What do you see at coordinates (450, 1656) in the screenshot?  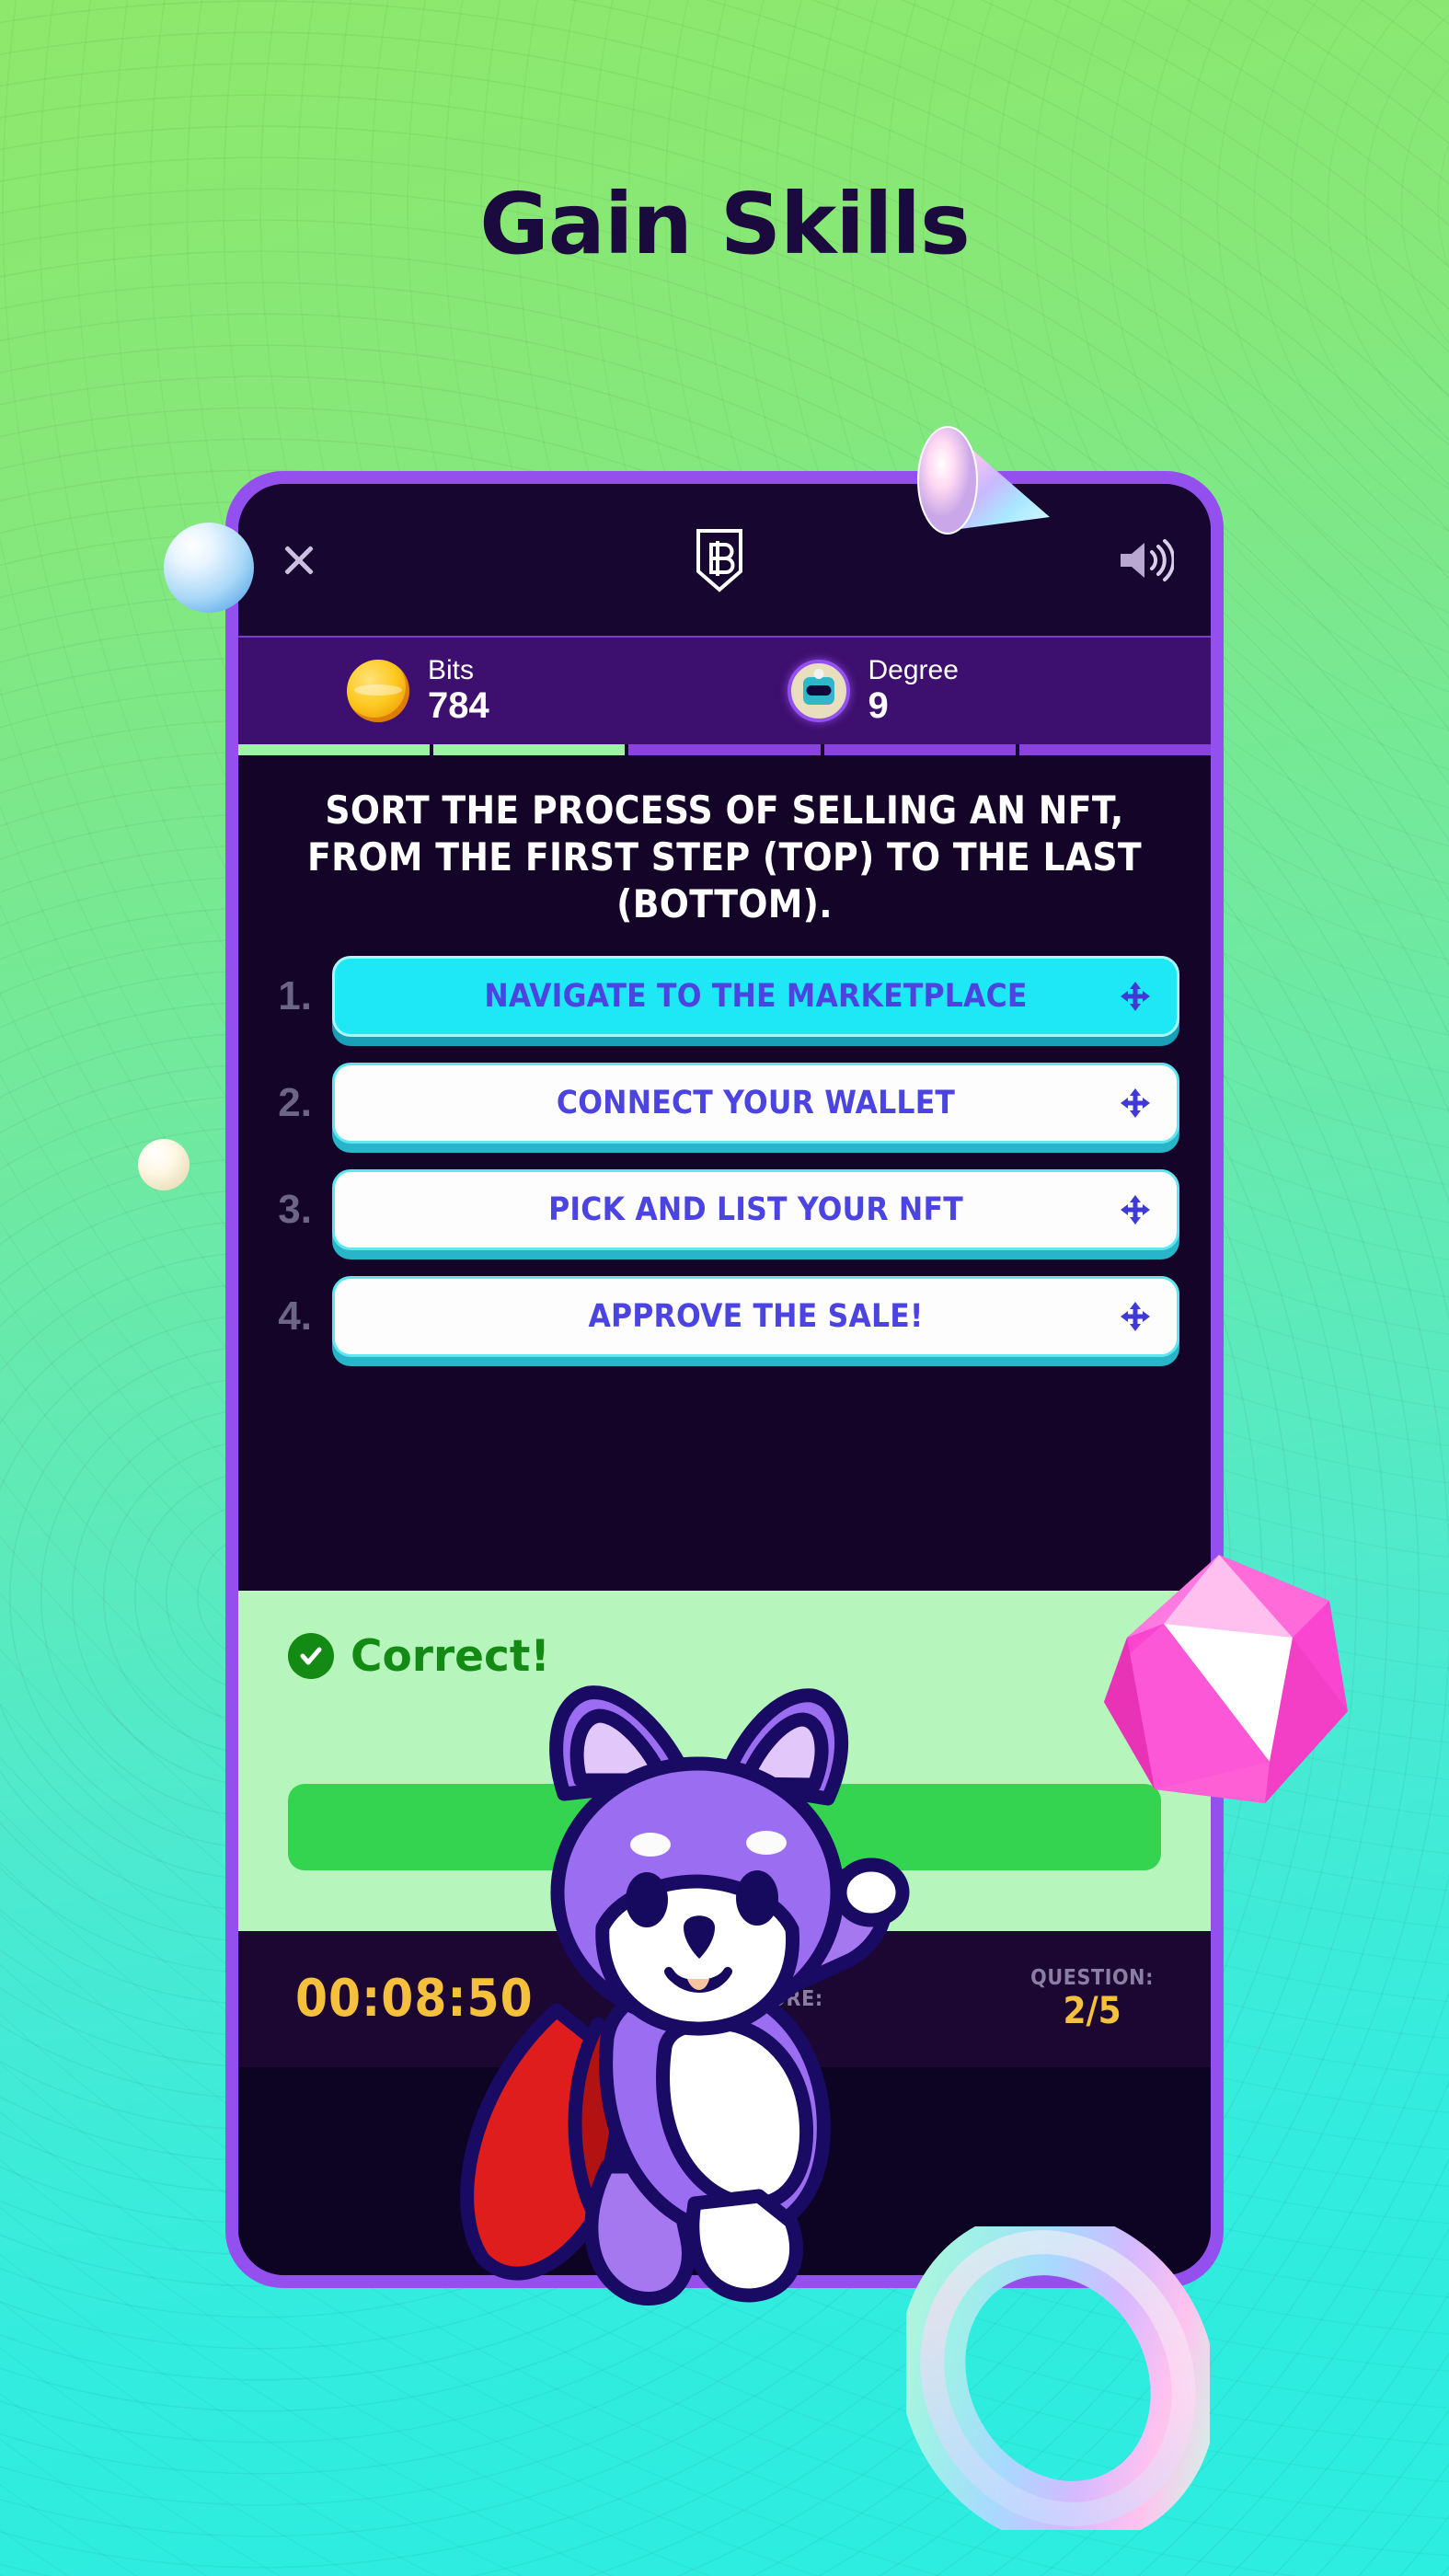 I see `result-title: Correct!` at bounding box center [450, 1656].